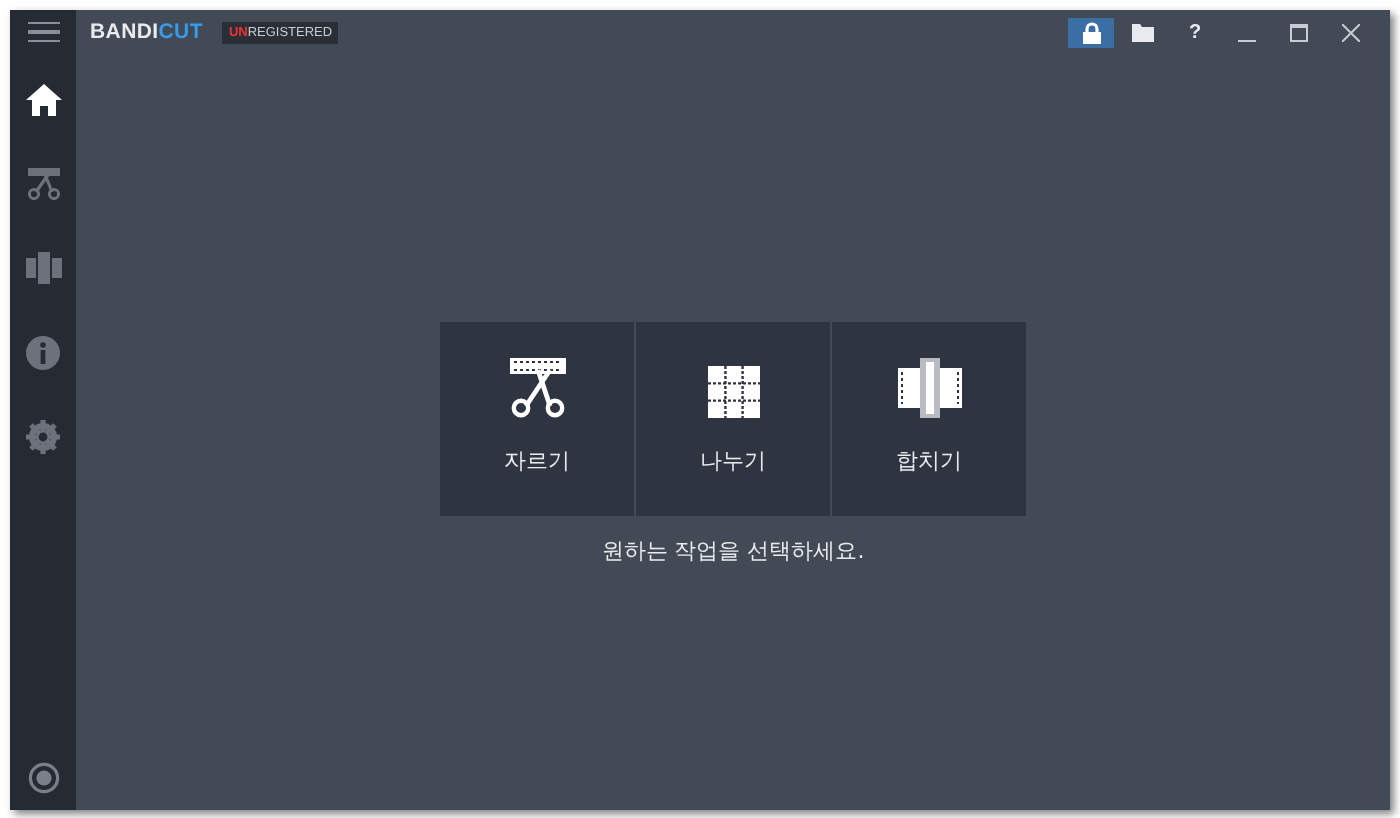  I want to click on home-icon, so click(43, 100).